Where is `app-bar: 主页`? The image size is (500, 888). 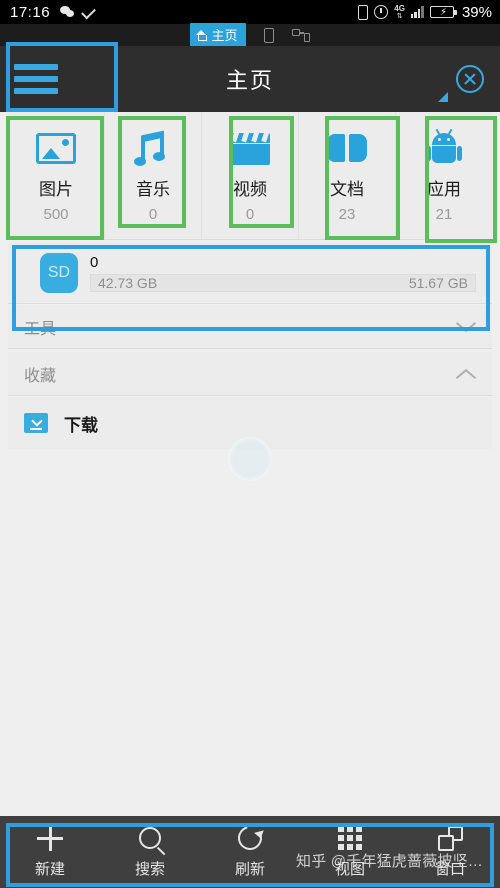 app-bar: 主页 is located at coordinates (250, 79).